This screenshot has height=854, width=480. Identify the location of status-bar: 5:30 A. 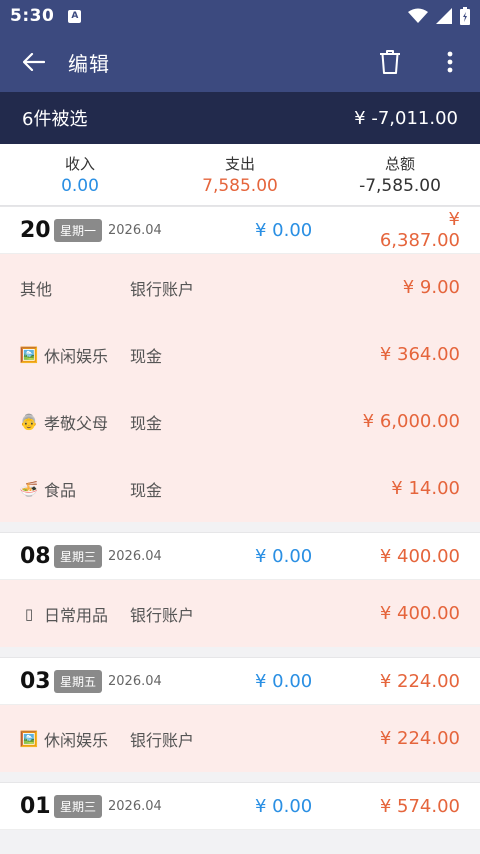
(240, 16).